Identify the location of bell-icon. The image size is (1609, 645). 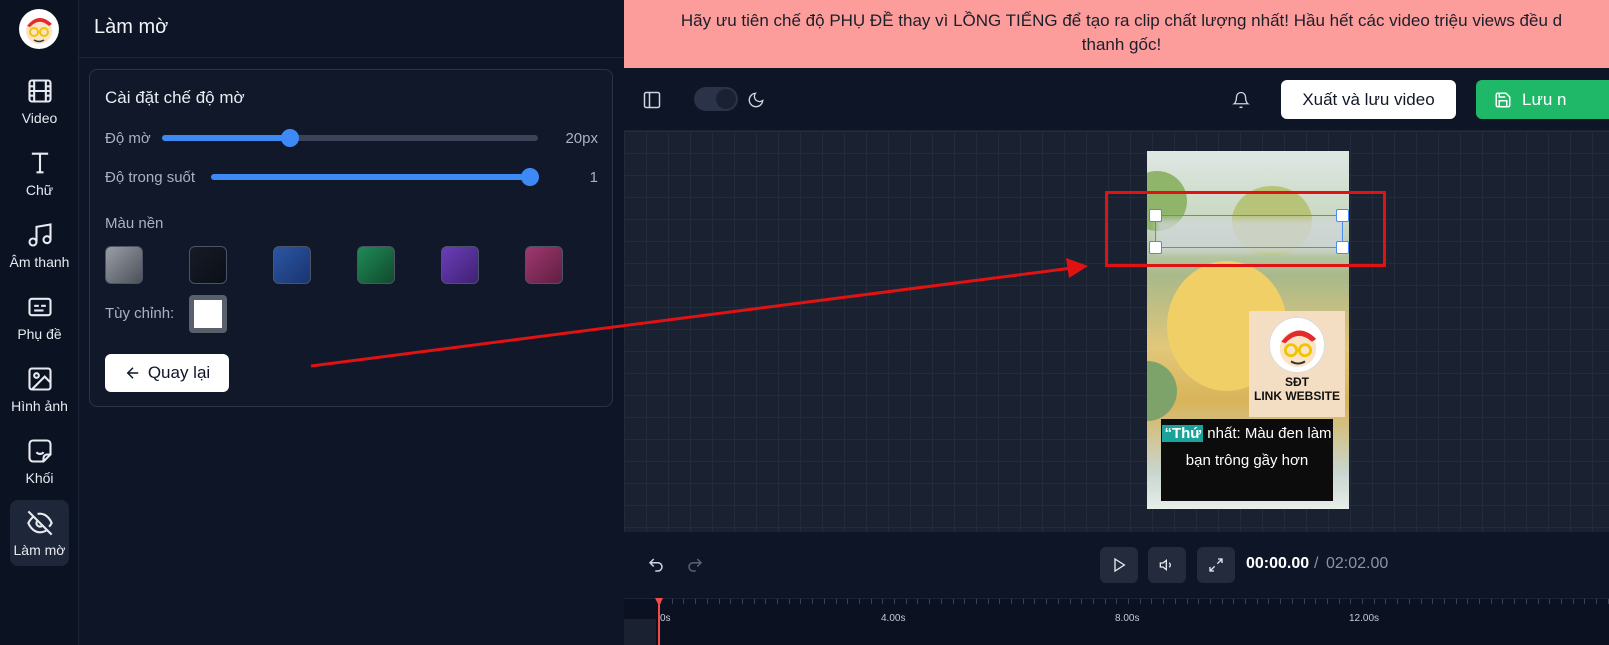
(1241, 100).